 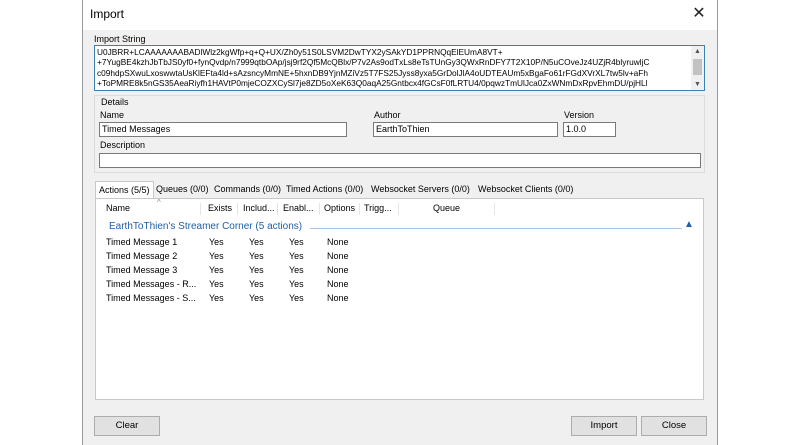 What do you see at coordinates (127, 426) in the screenshot?
I see `clear-button: Clear` at bounding box center [127, 426].